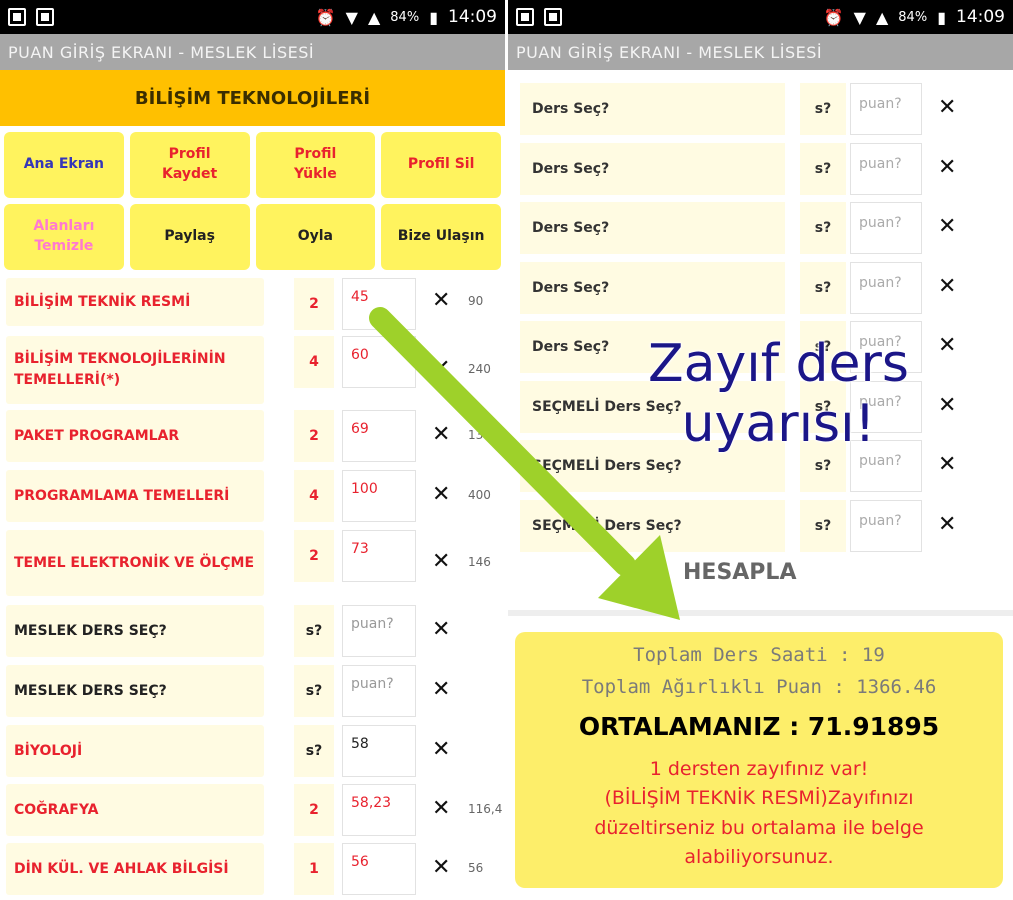 The width and height of the screenshot is (1013, 900). What do you see at coordinates (315, 237) in the screenshot?
I see `menu-button: Oyla` at bounding box center [315, 237].